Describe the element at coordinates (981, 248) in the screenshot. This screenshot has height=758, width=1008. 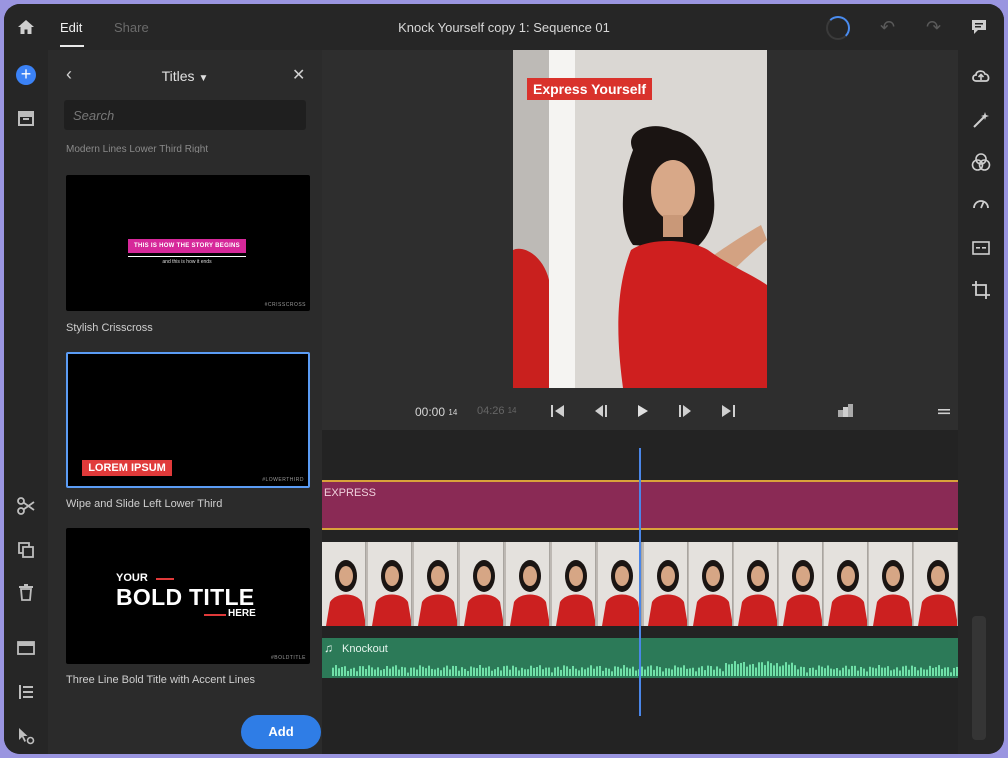
I see `captions-icon` at that location.